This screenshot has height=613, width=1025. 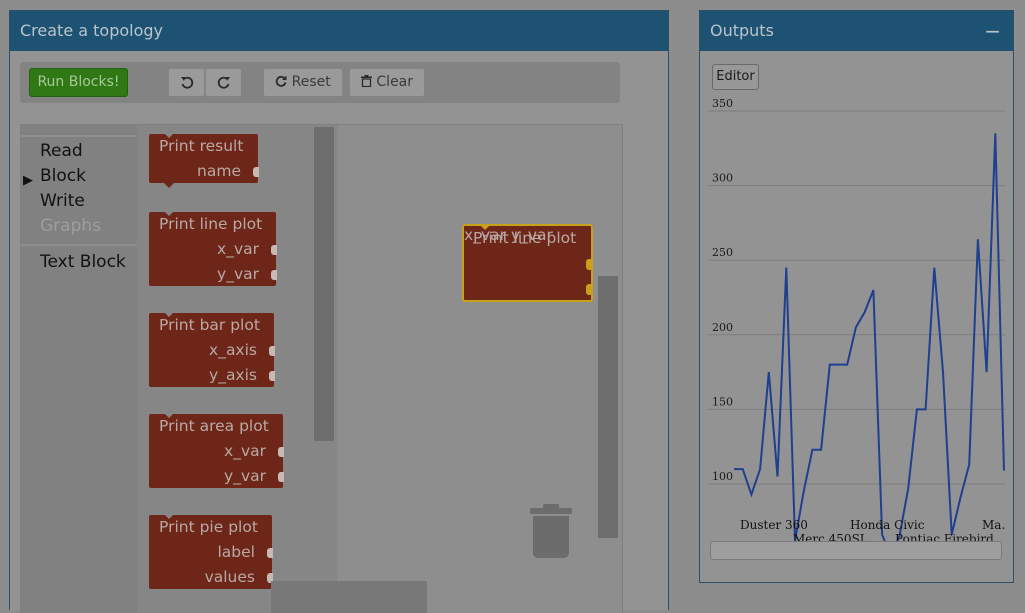 What do you see at coordinates (214, 426) in the screenshot?
I see `block-title: Print area plot` at bounding box center [214, 426].